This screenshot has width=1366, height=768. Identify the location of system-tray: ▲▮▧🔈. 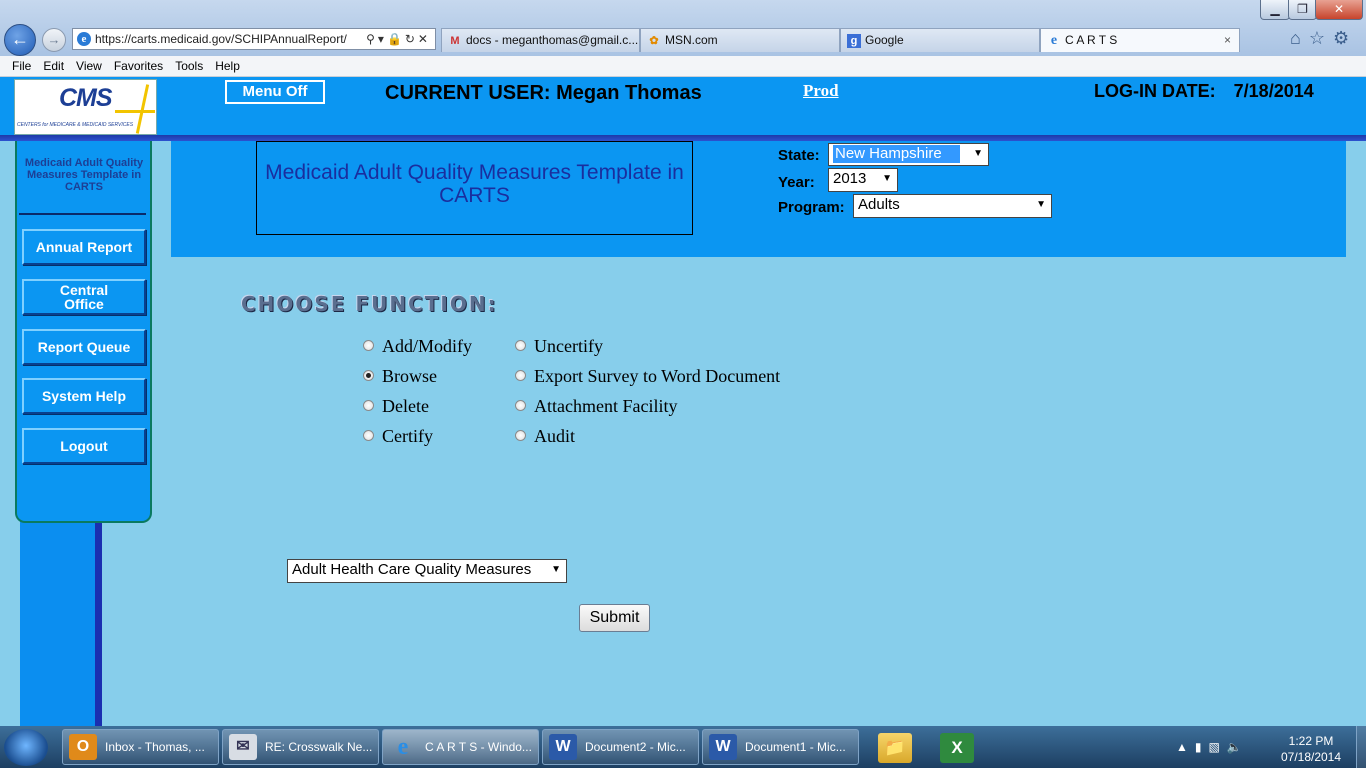
(1212, 747).